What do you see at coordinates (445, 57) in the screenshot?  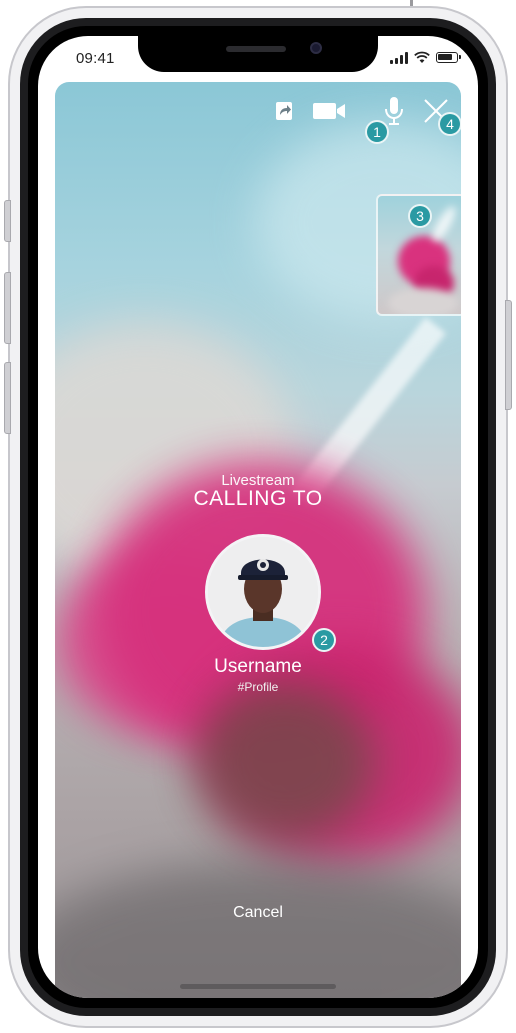 I see `battery-fill` at bounding box center [445, 57].